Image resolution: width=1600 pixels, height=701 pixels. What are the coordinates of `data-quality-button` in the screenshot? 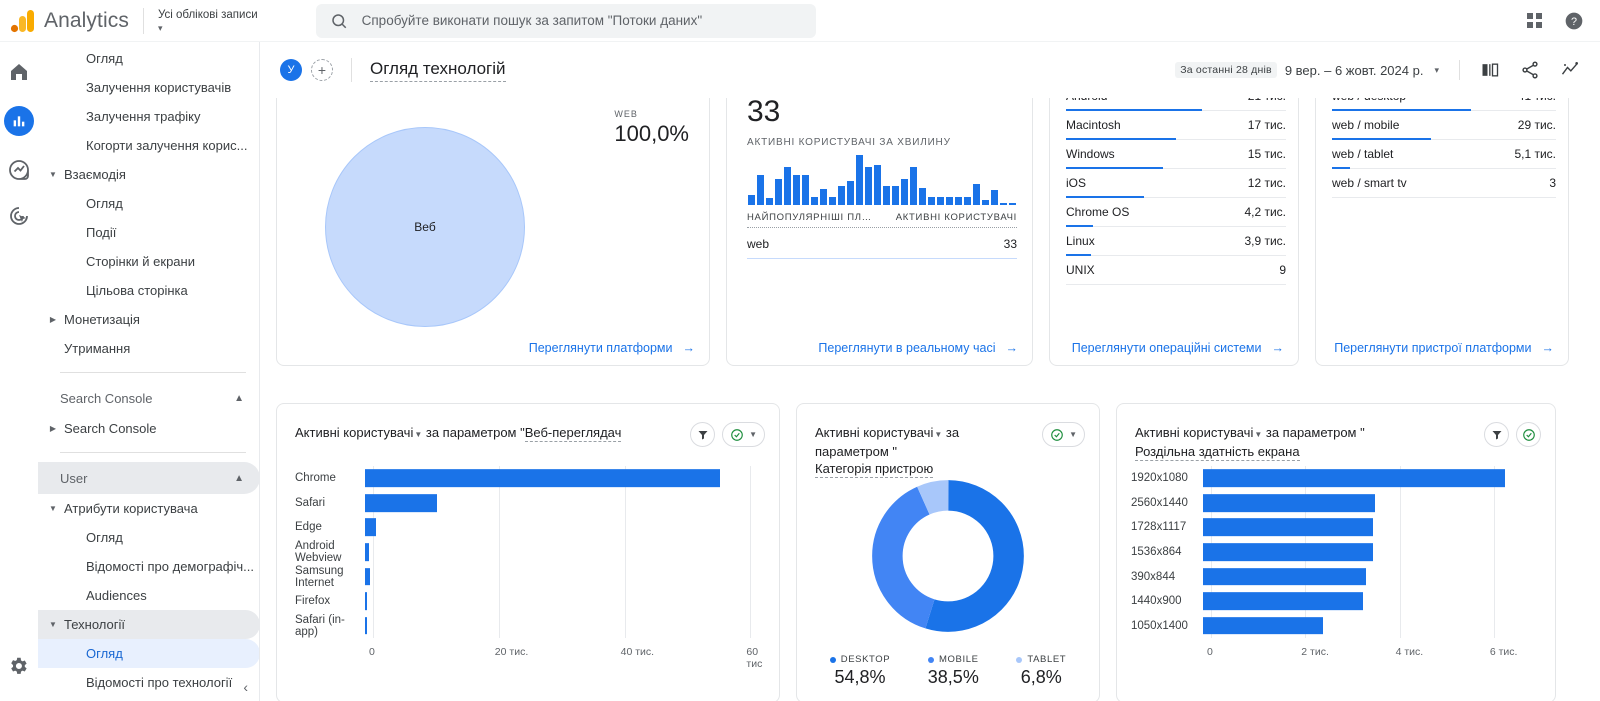 It's located at (1528, 434).